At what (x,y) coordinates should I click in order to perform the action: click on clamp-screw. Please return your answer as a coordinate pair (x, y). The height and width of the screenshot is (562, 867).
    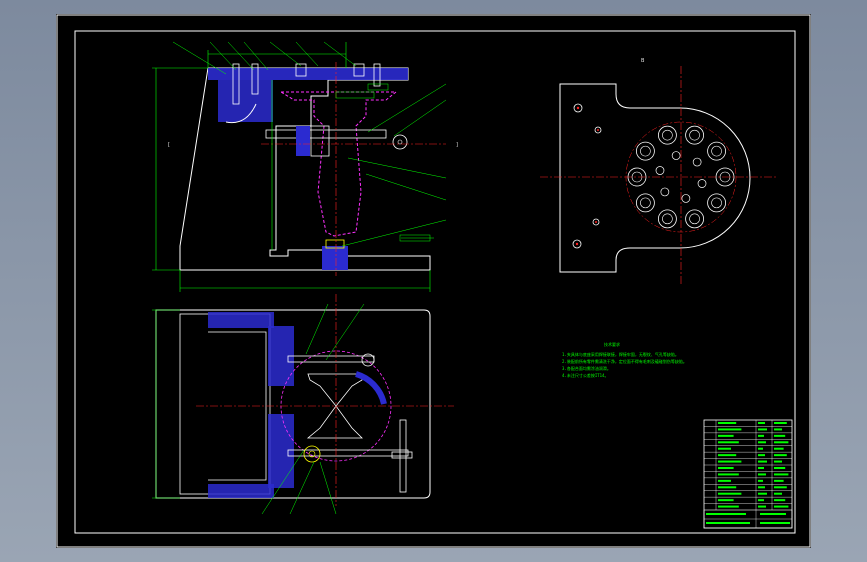
    Looking at the image, I should click on (326, 134).